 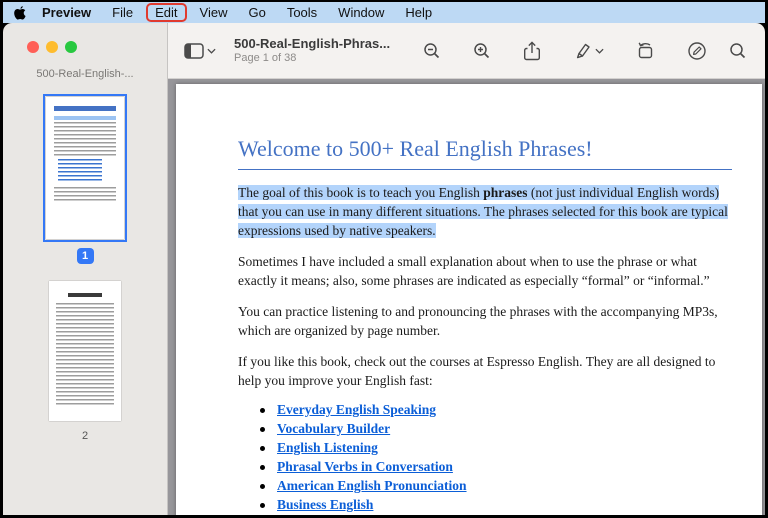 I want to click on zoom-out-button, so click(x=432, y=51).